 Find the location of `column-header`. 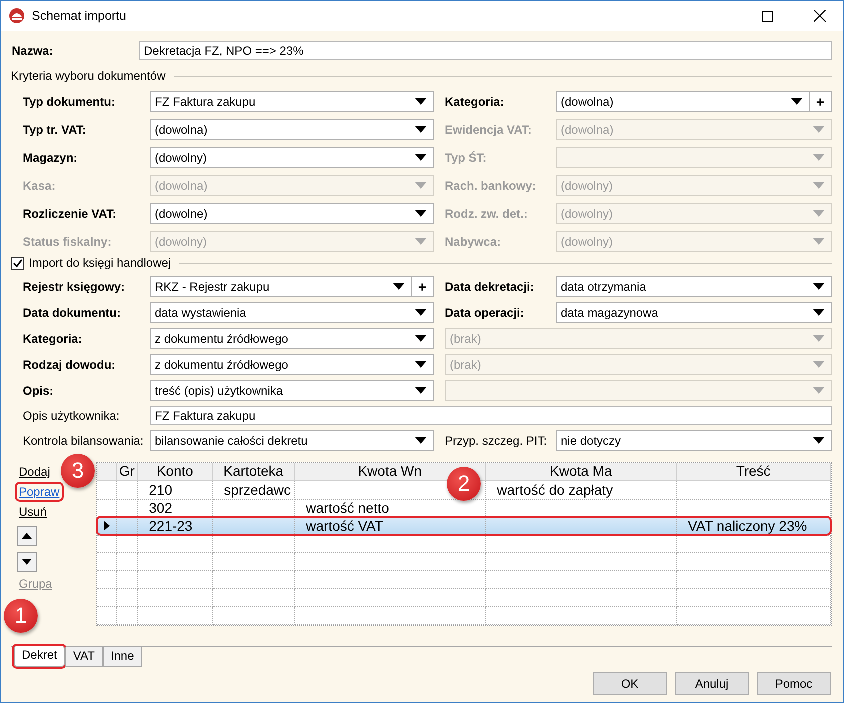

column-header is located at coordinates (107, 472).